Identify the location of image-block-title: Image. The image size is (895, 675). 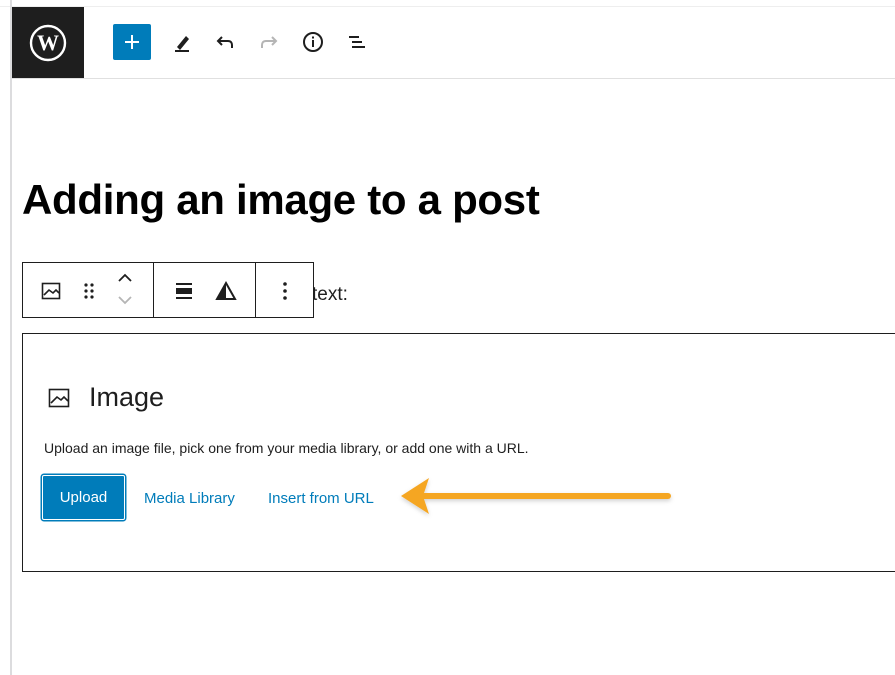
(127, 397).